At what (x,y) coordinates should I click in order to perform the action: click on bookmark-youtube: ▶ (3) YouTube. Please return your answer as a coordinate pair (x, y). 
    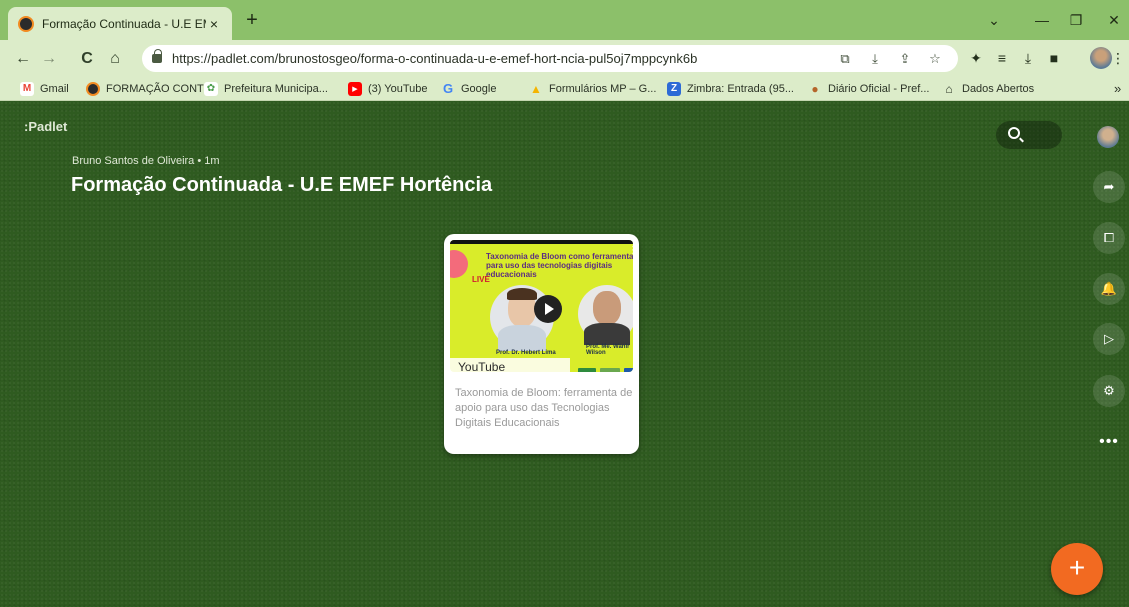
    Looking at the image, I should click on (388, 88).